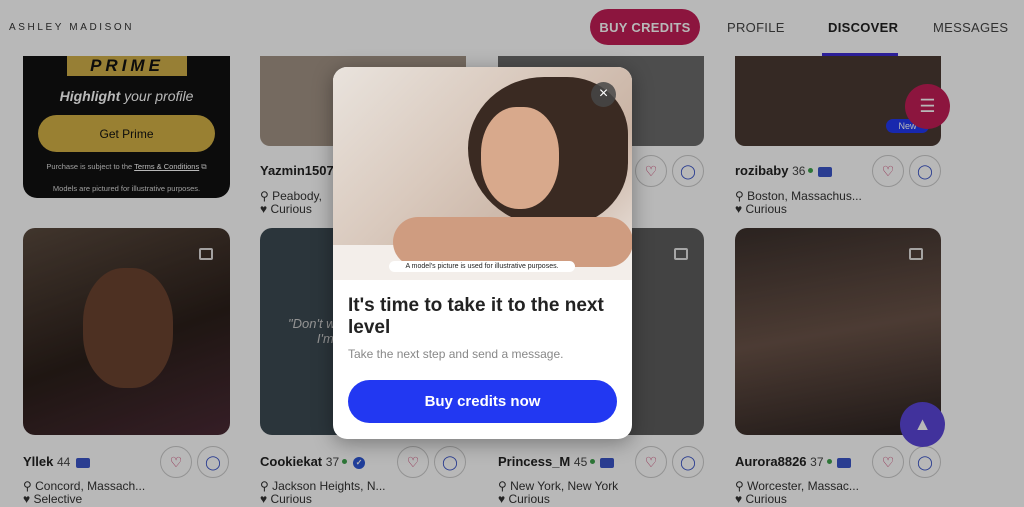  Describe the element at coordinates (520, 158) in the screenshot. I see `photo-face` at that location.